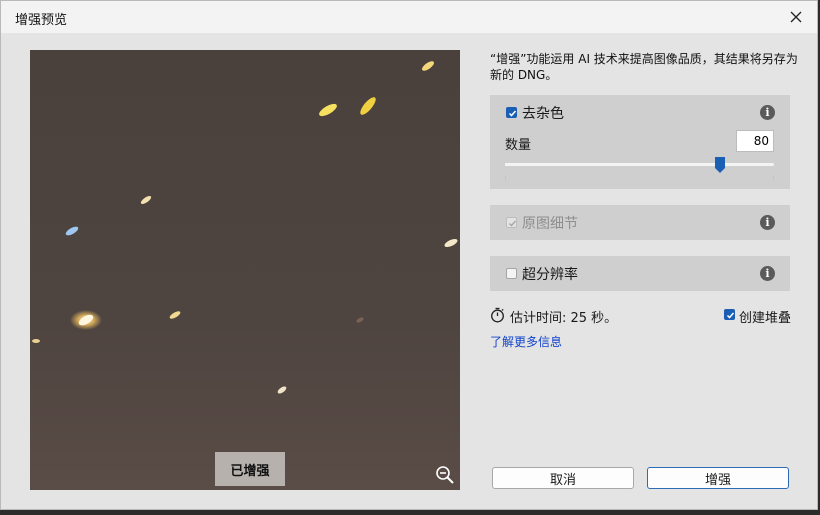 This screenshot has height=515, width=820. I want to click on amount-input, so click(755, 141).